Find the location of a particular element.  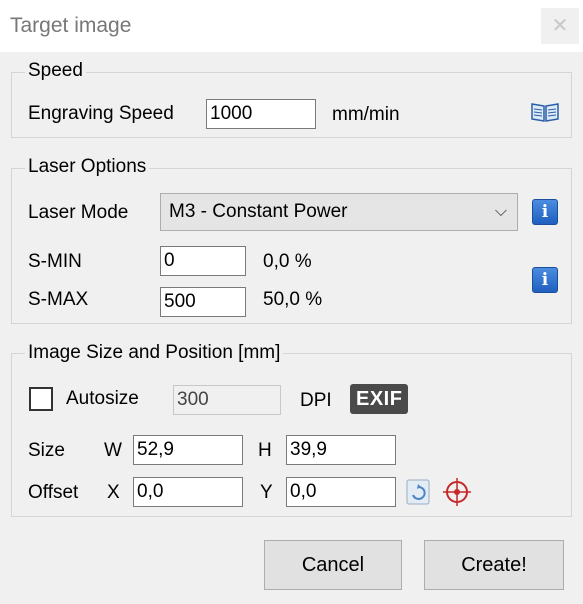

image-size-group-title: Image Size and Position [mm] is located at coordinates (154, 353).